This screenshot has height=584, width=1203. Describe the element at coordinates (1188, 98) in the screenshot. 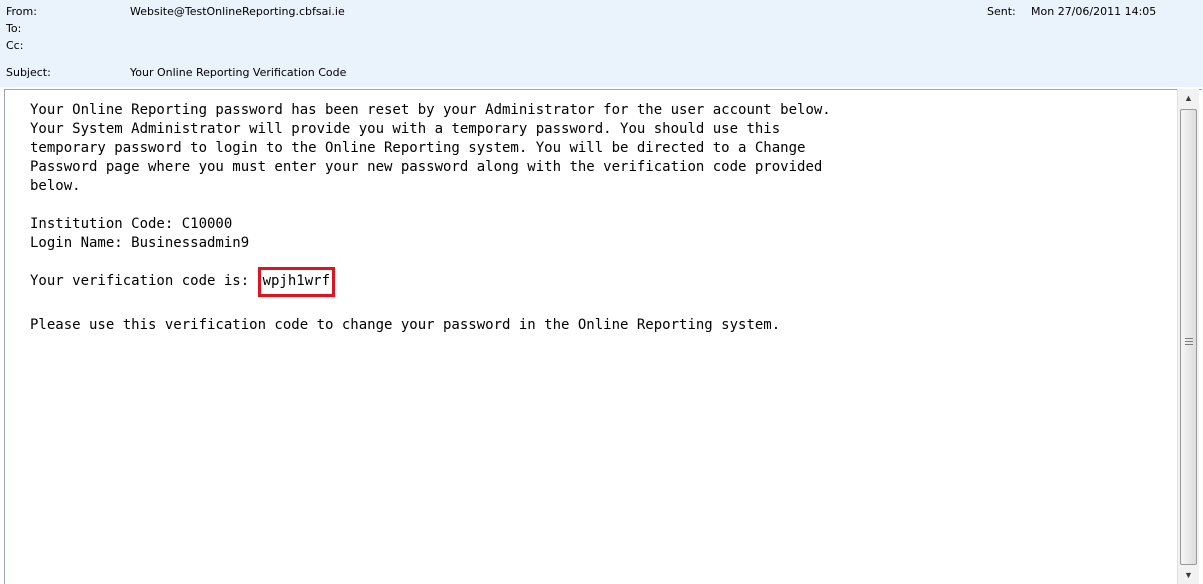

I see `scroll-up-icon: ▲` at that location.